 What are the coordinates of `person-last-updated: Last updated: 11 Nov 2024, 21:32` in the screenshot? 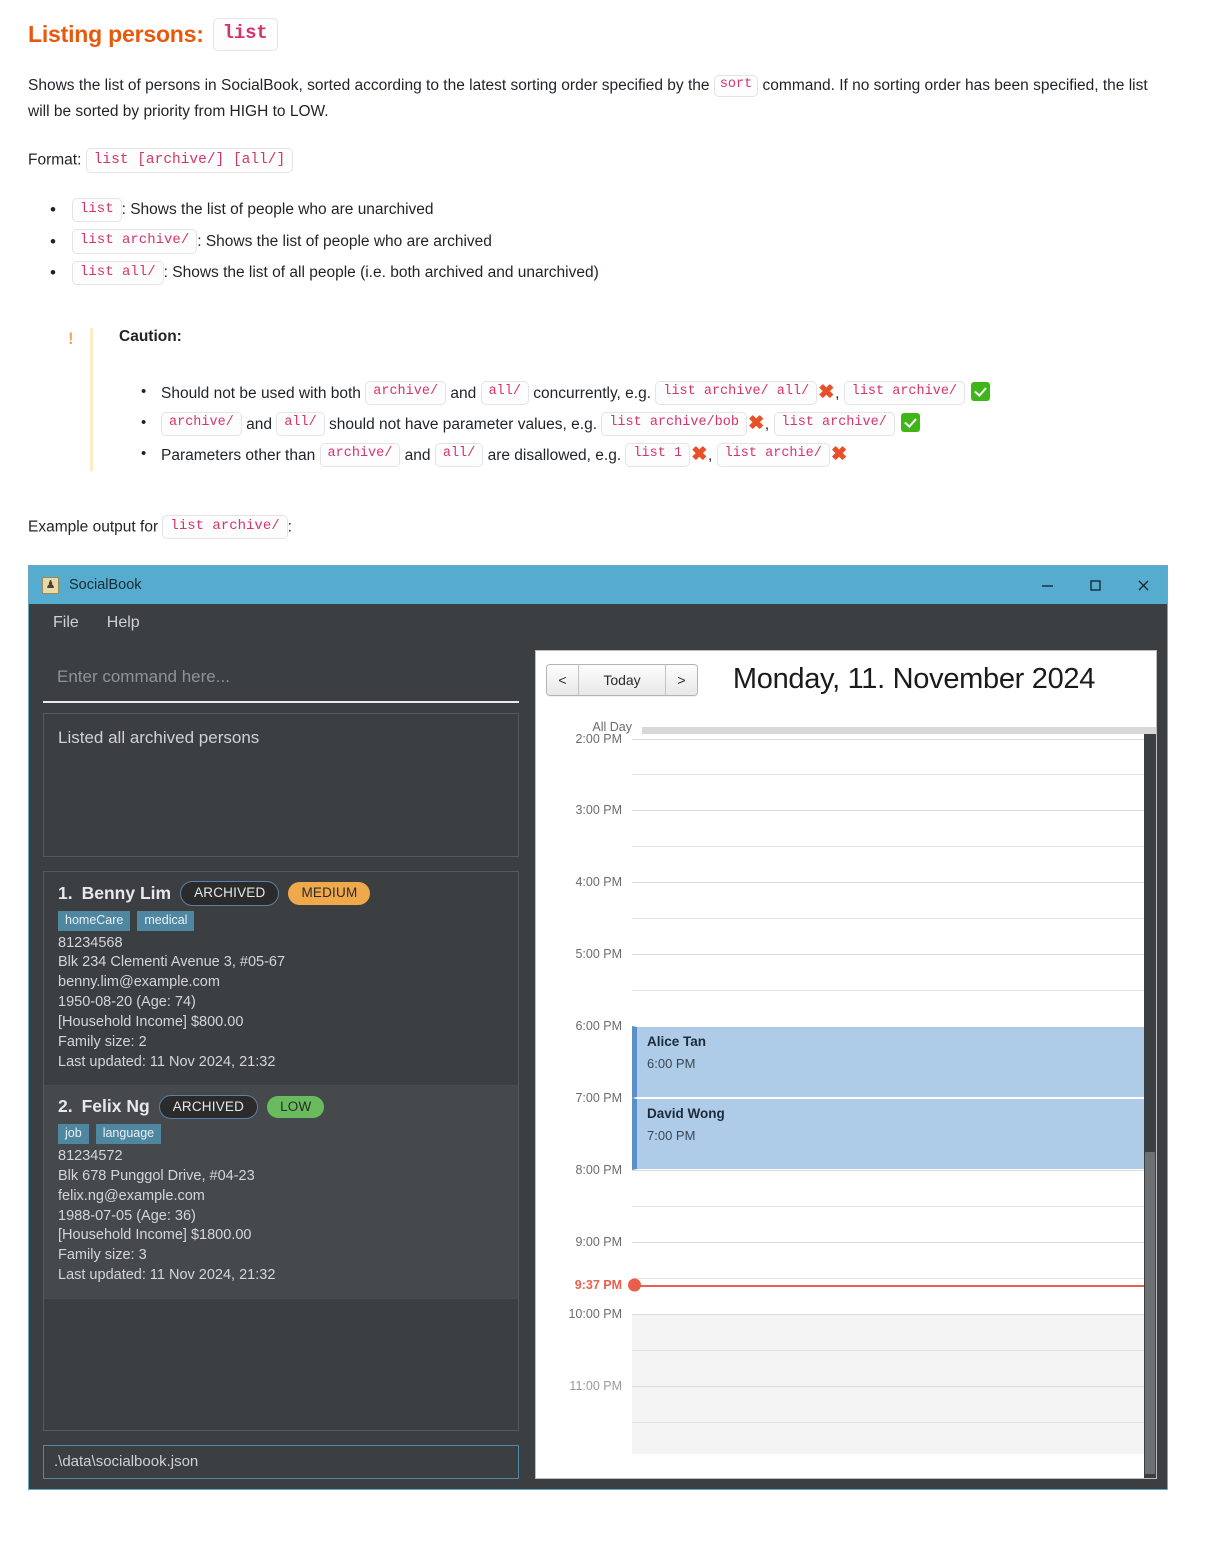 It's located at (167, 1061).